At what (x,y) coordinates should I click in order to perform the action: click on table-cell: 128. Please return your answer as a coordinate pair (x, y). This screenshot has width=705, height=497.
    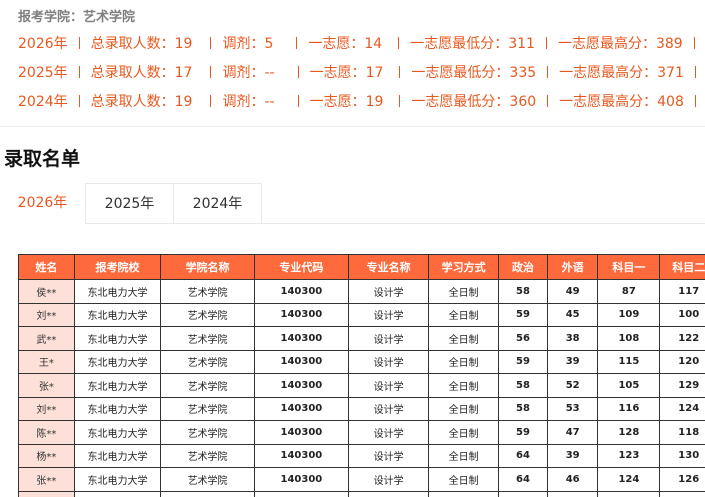
    Looking at the image, I should click on (629, 432).